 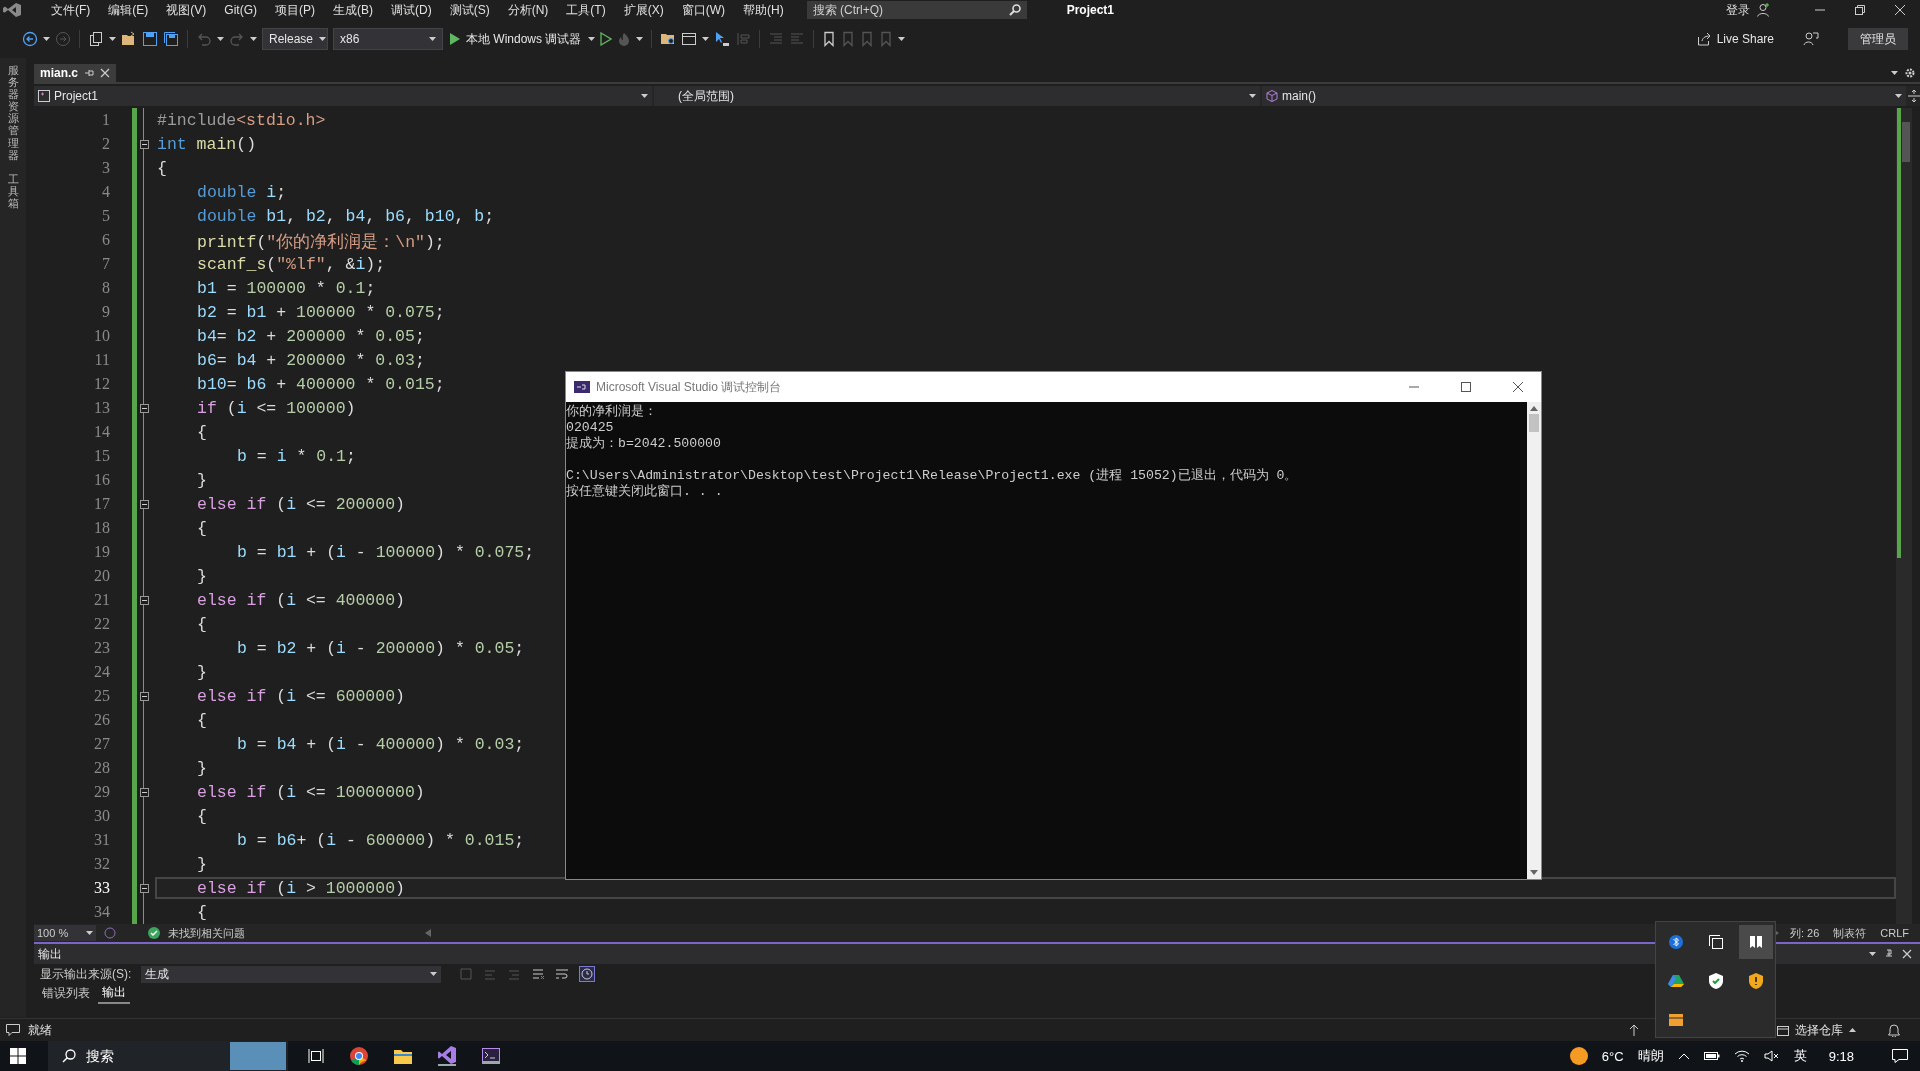 What do you see at coordinates (703, 10) in the screenshot?
I see `menu-item: 窗口(W)` at bounding box center [703, 10].